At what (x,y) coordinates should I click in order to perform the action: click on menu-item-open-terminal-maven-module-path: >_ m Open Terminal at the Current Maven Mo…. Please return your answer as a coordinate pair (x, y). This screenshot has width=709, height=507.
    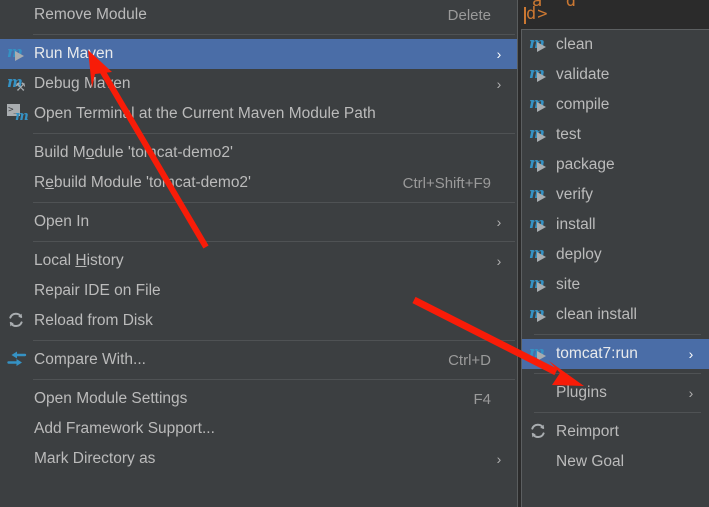
    Looking at the image, I should click on (258, 114).